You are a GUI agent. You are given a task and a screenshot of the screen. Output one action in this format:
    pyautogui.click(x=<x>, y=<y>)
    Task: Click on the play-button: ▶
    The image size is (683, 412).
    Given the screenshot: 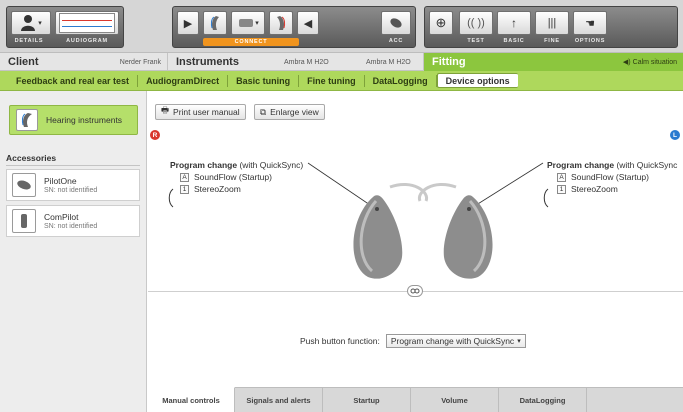 What is the action you would take?
    pyautogui.click(x=188, y=23)
    